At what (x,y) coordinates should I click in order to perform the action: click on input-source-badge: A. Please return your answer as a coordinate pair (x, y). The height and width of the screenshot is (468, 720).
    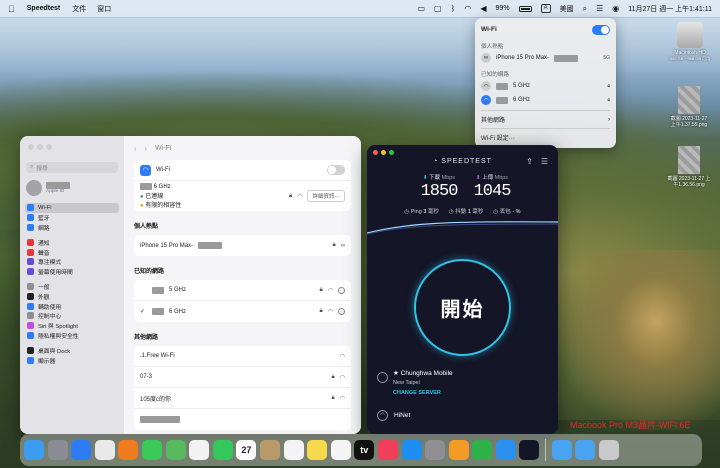
    Looking at the image, I should click on (545, 8).